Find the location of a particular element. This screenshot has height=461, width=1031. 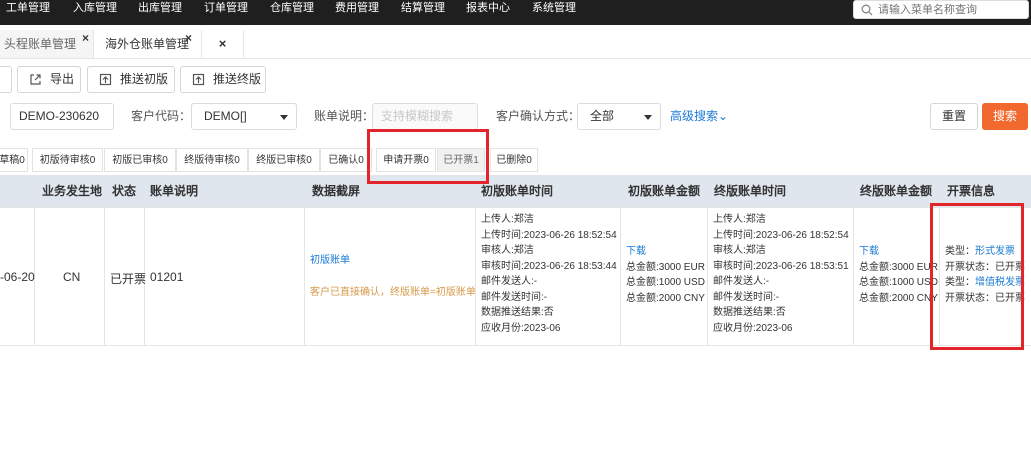

push-final-label: 推送终版 is located at coordinates (237, 79).